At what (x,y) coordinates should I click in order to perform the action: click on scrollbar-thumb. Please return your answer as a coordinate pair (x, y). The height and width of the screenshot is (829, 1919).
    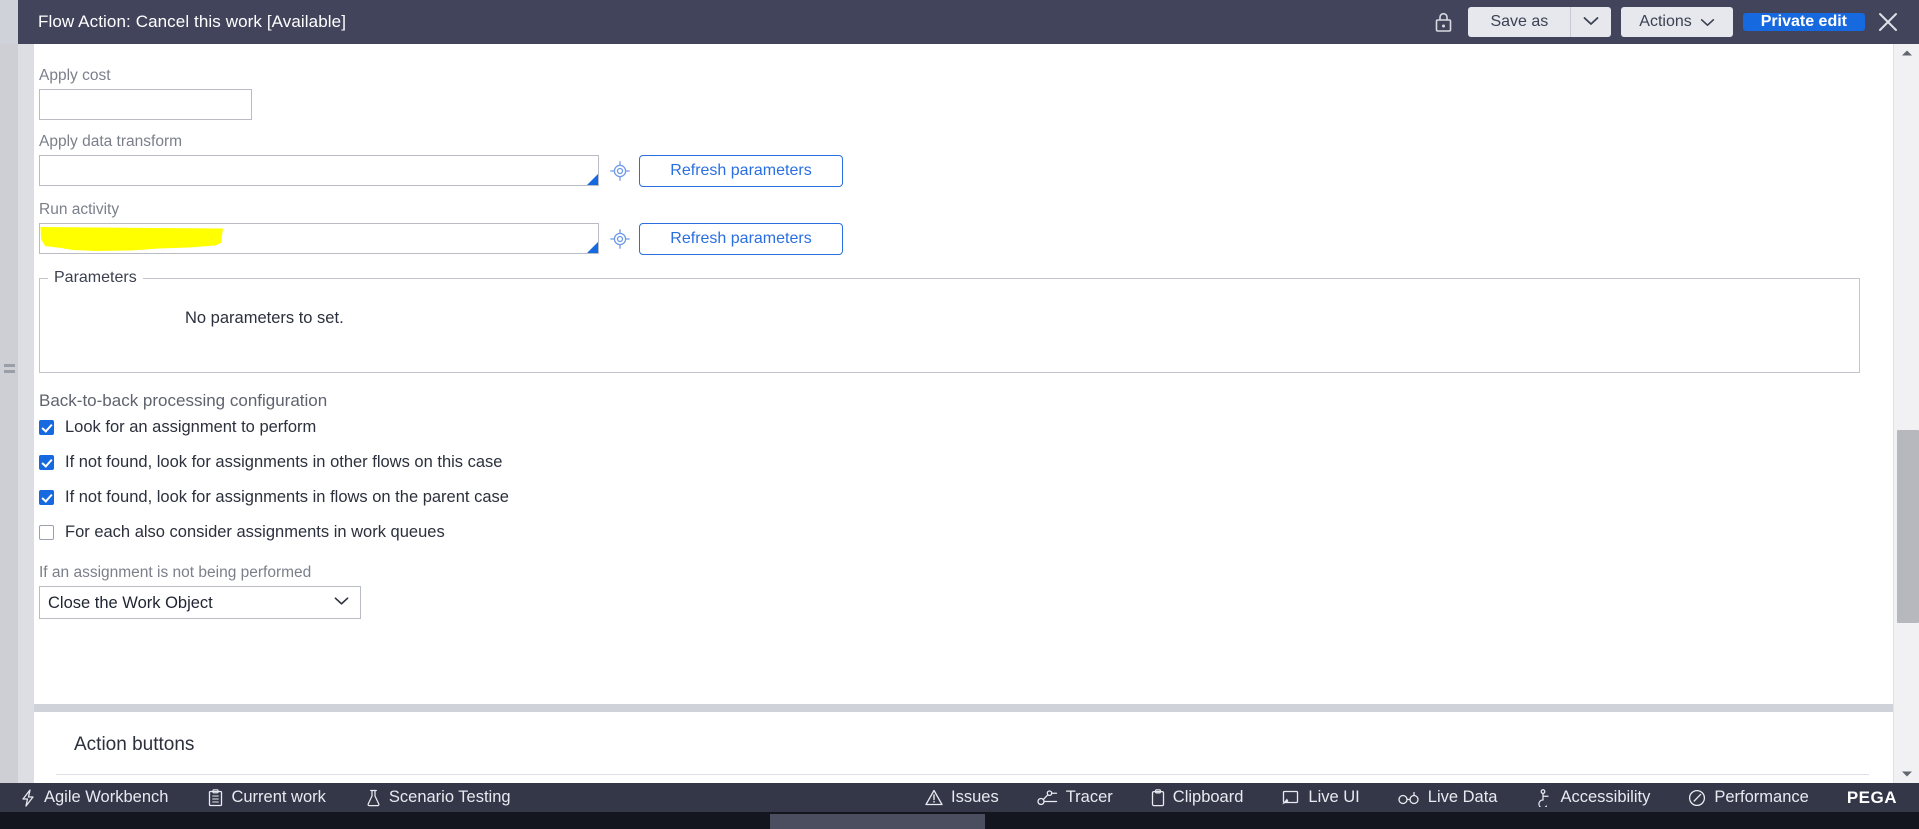
    Looking at the image, I should click on (1908, 526).